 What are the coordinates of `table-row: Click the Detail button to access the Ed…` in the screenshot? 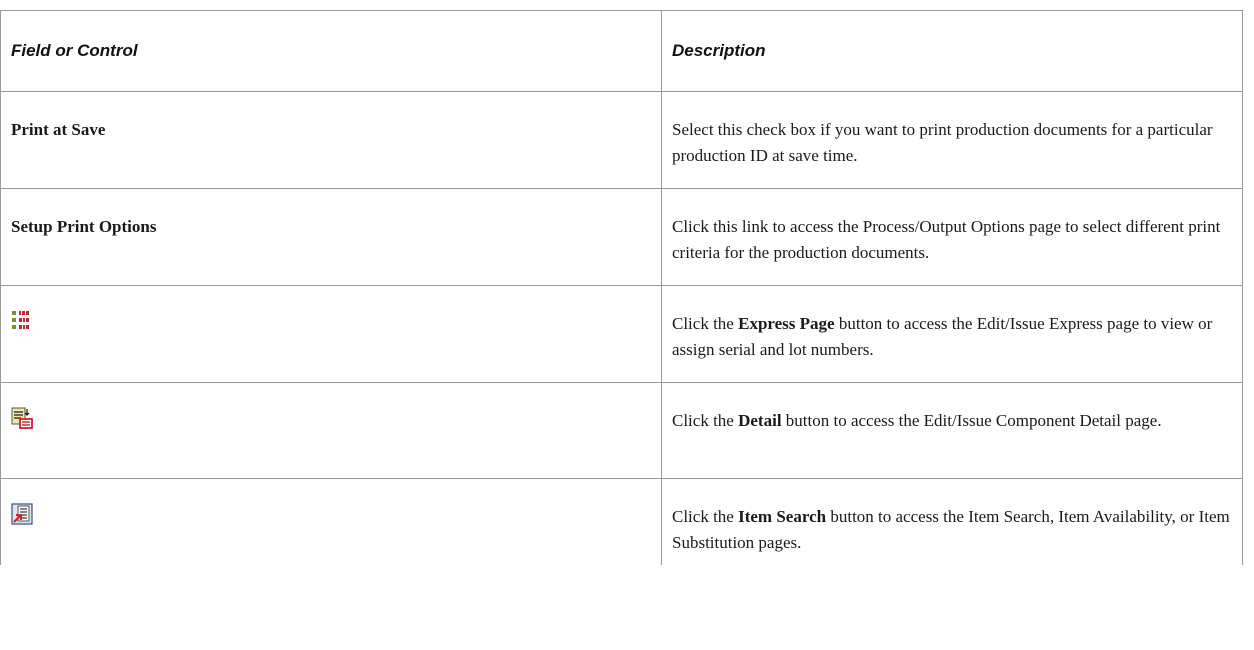 It's located at (621, 431).